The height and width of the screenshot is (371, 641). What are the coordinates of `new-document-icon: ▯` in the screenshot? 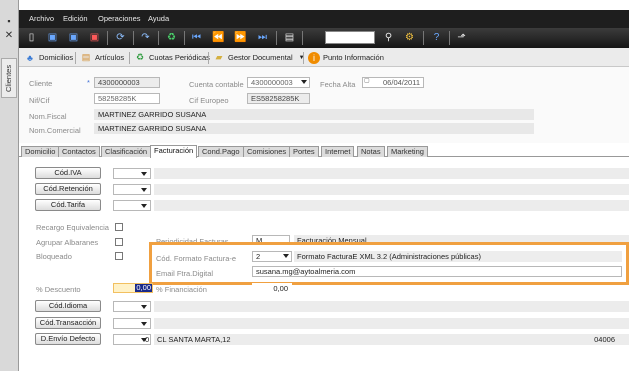 It's located at (31, 37).